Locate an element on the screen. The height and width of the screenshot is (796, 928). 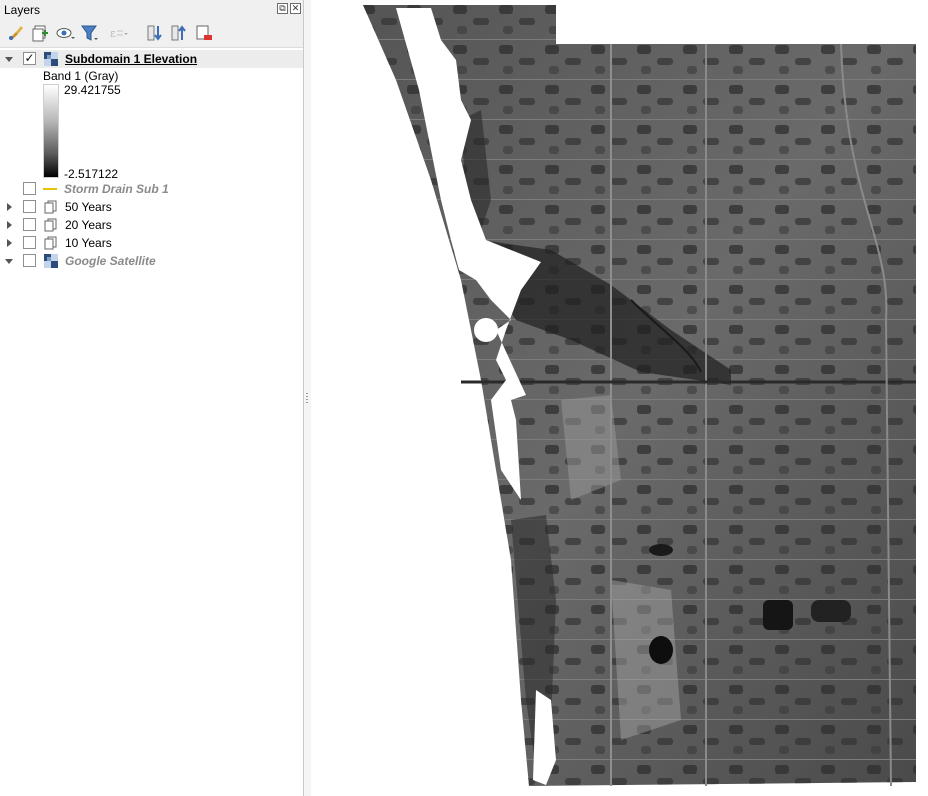
layer-label: 10 Years is located at coordinates (88, 243).